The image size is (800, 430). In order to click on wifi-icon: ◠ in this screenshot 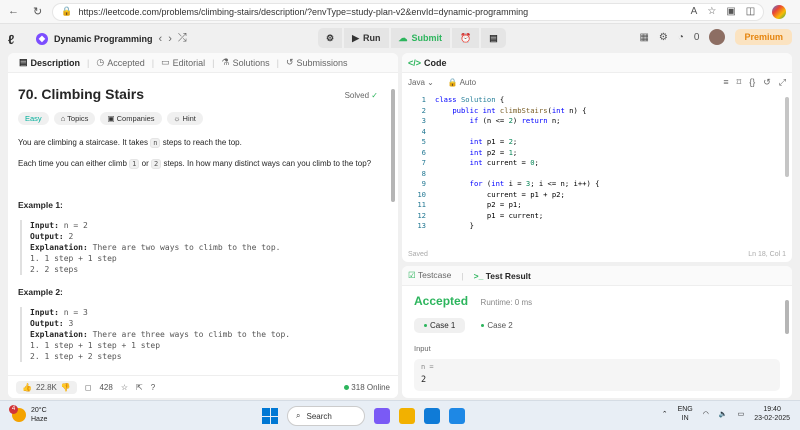, I will do `click(706, 414)`.